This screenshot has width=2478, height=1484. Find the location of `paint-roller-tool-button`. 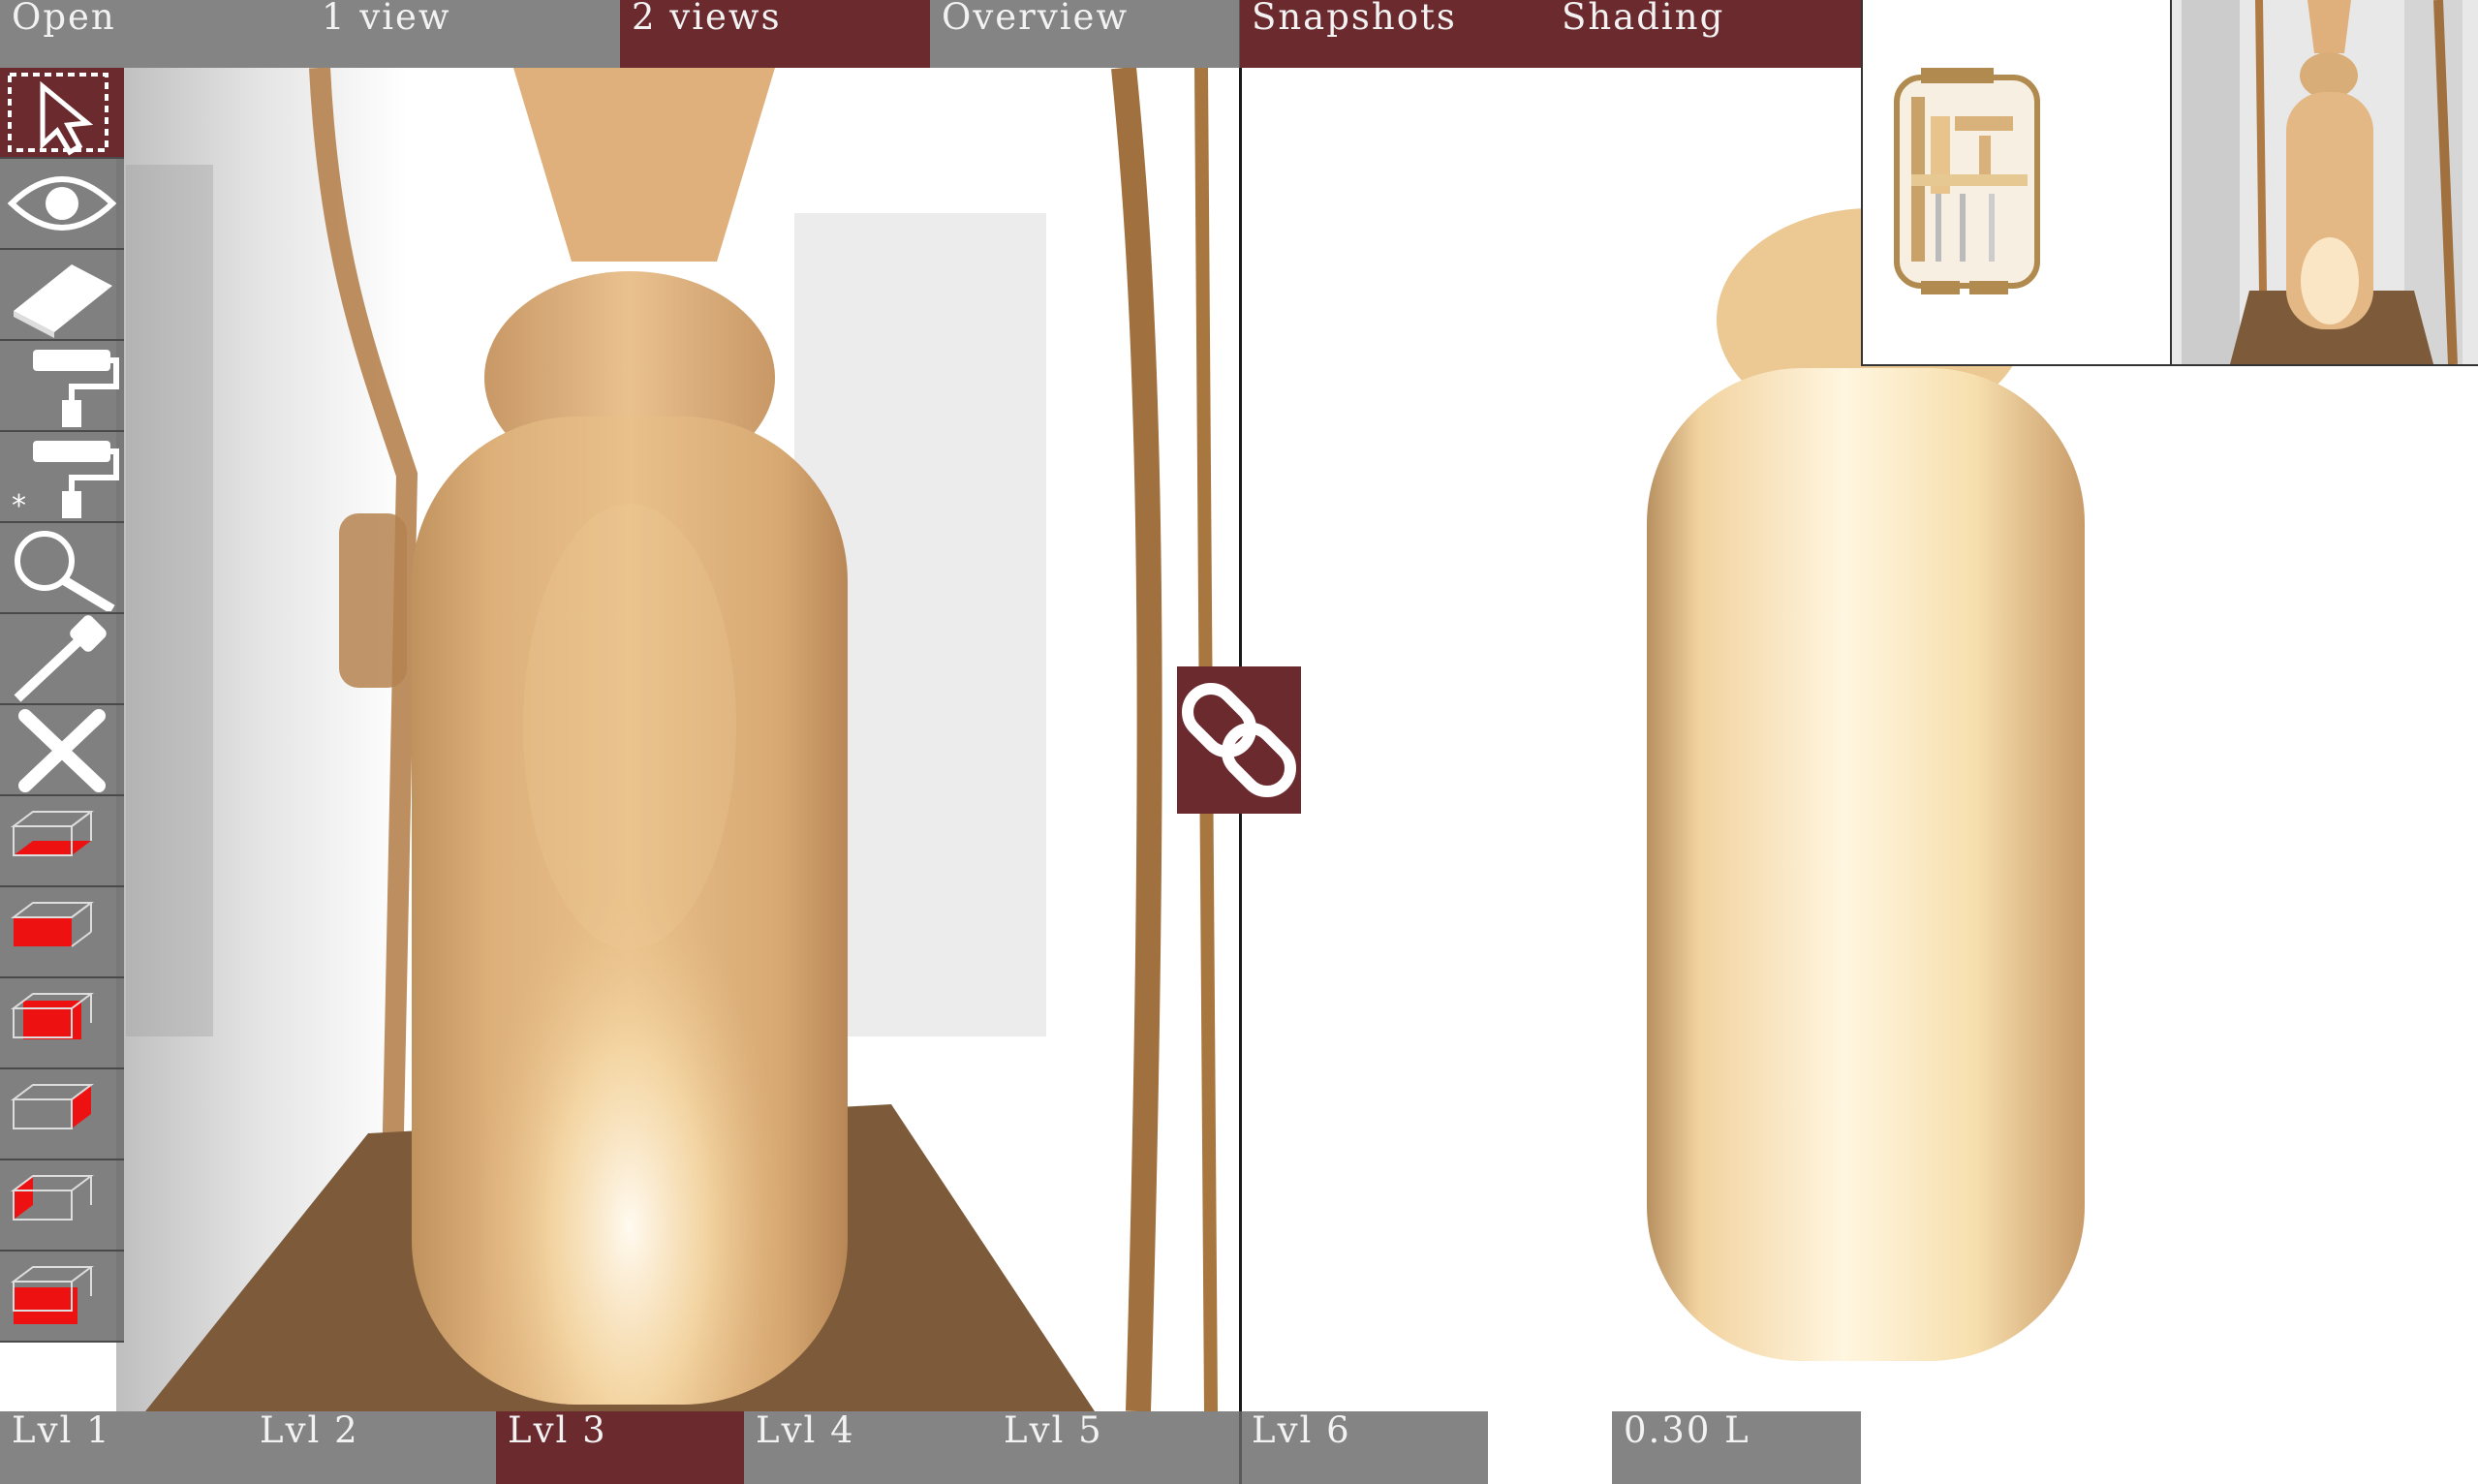

paint-roller-tool-button is located at coordinates (62, 386).